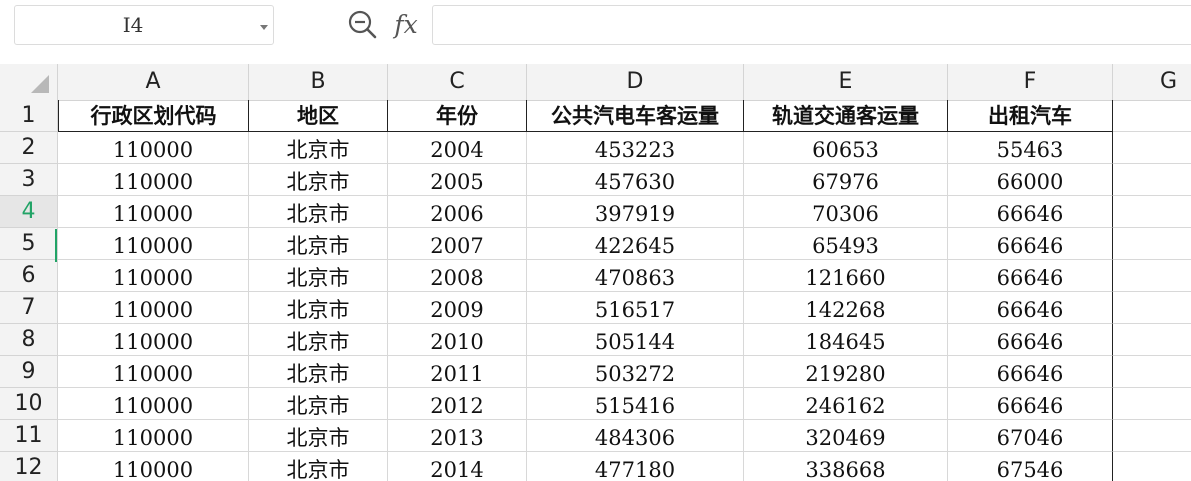 Image resolution: width=1191 pixels, height=481 pixels. I want to click on column-header-f: F, so click(1030, 82).